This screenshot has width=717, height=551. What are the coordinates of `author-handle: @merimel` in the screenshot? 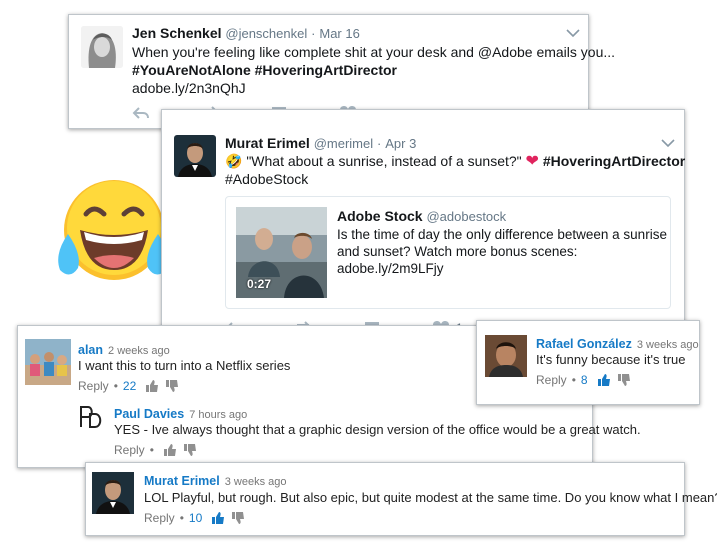 It's located at (343, 143).